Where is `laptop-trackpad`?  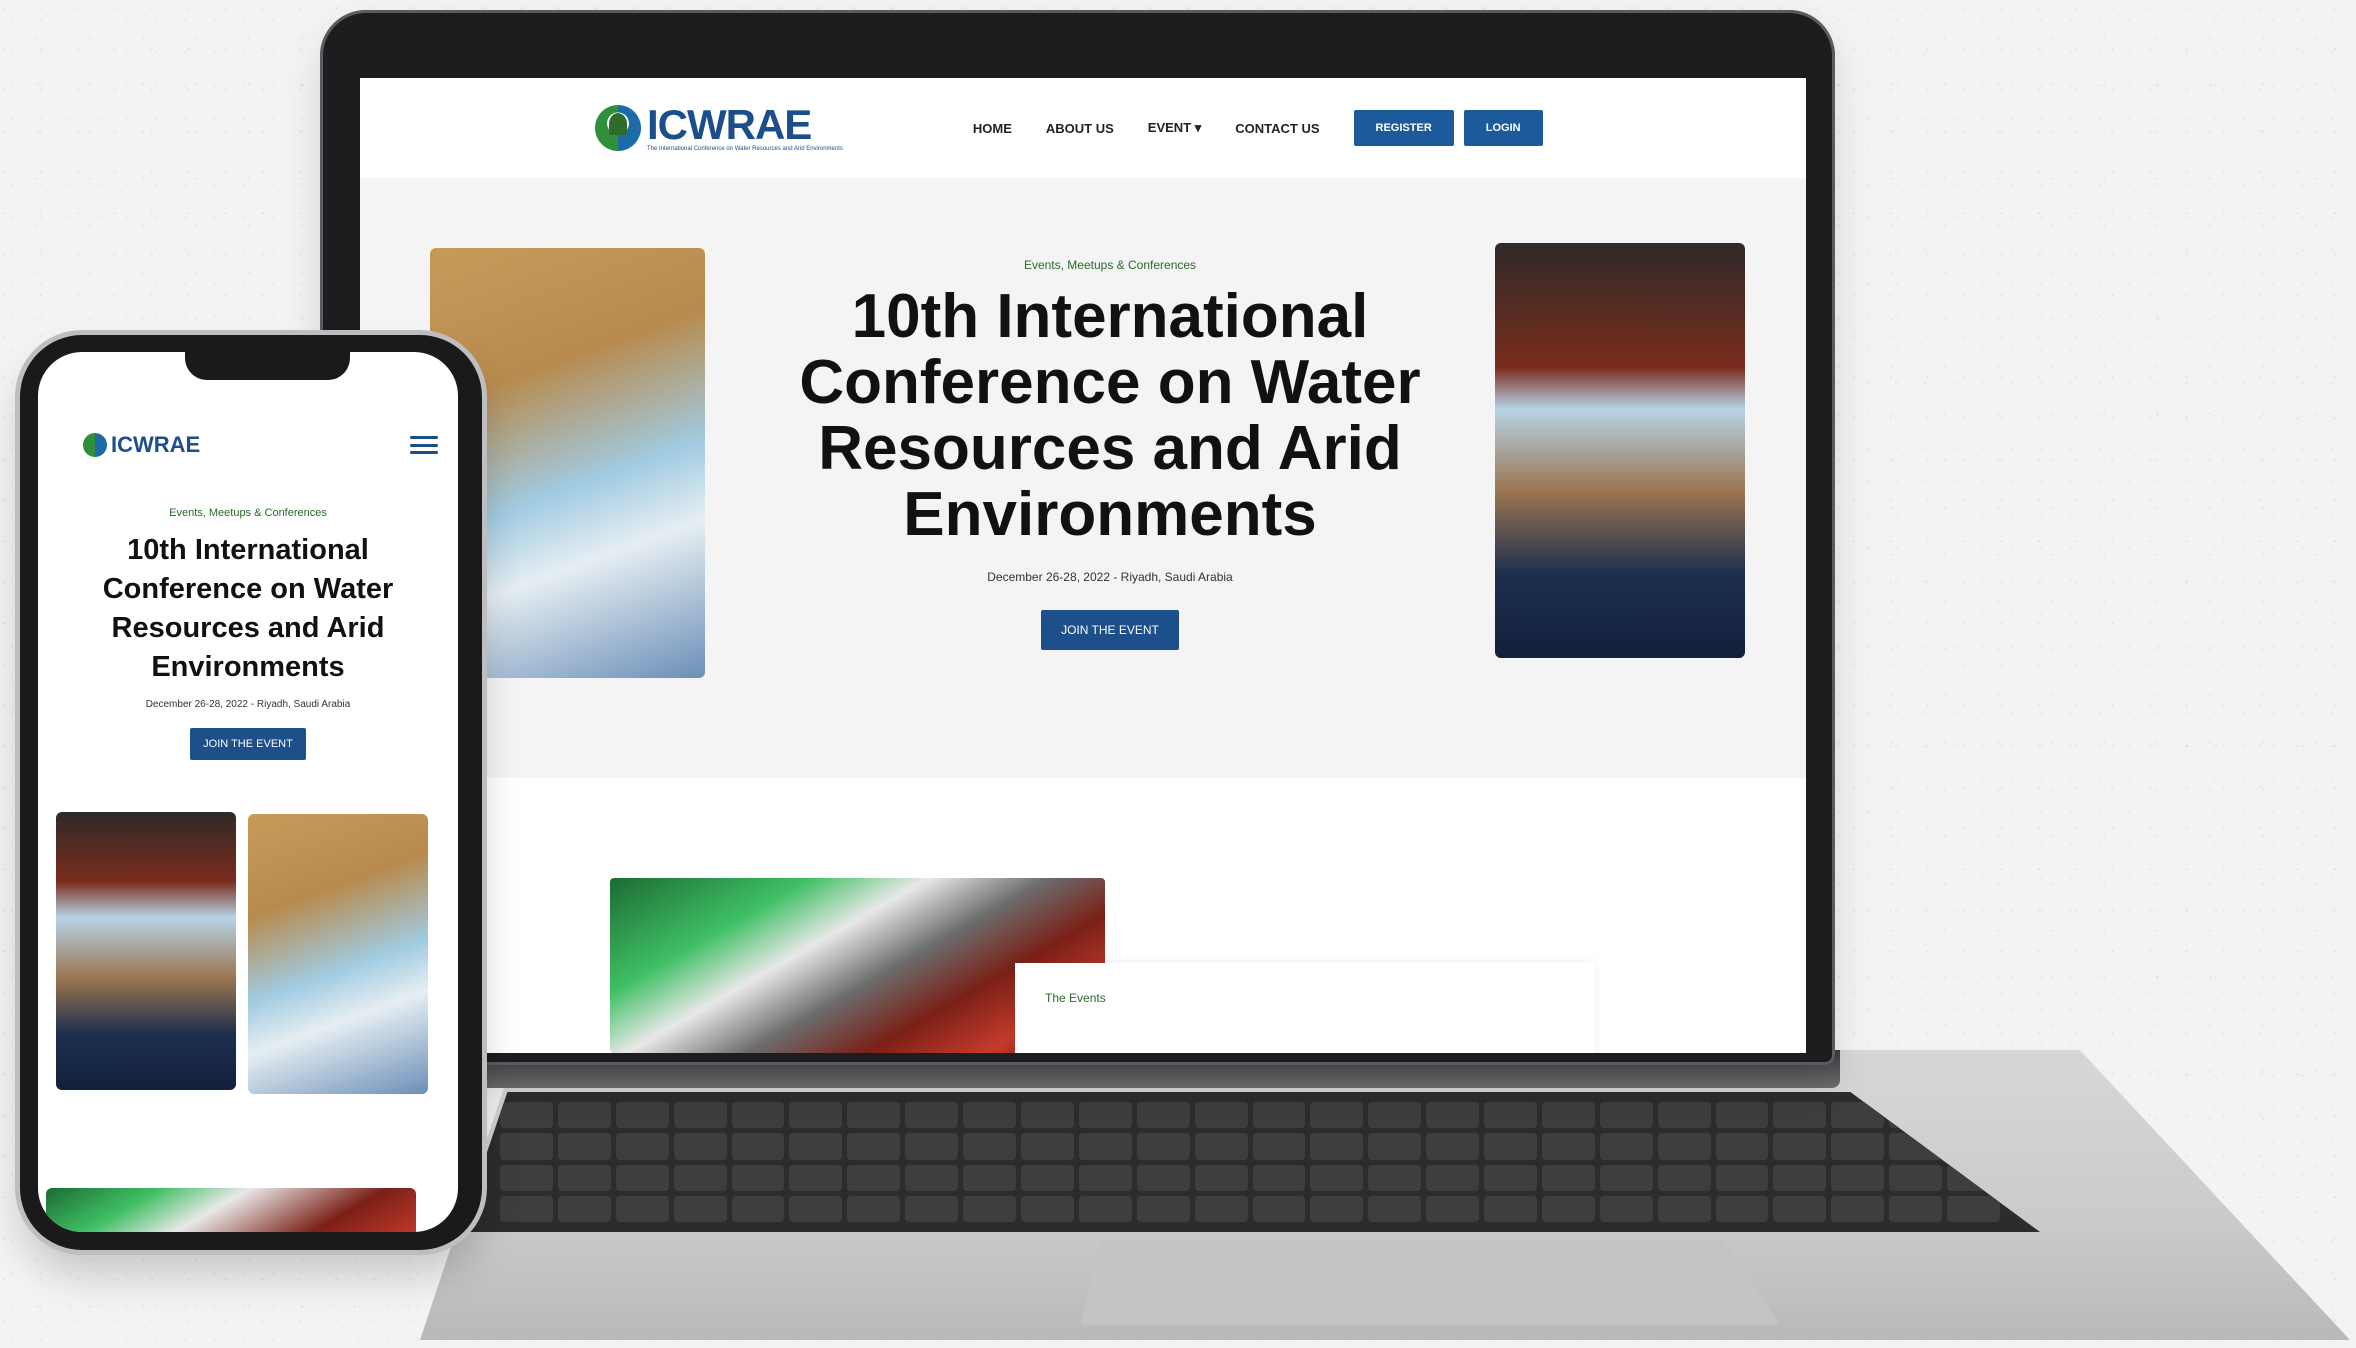 laptop-trackpad is located at coordinates (1430, 1282).